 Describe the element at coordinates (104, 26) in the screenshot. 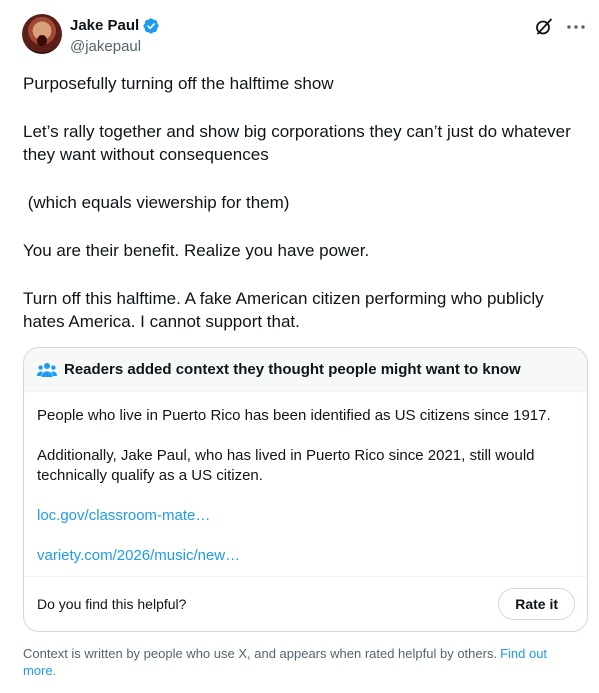

I see `author-display-name: Jake Paul` at that location.